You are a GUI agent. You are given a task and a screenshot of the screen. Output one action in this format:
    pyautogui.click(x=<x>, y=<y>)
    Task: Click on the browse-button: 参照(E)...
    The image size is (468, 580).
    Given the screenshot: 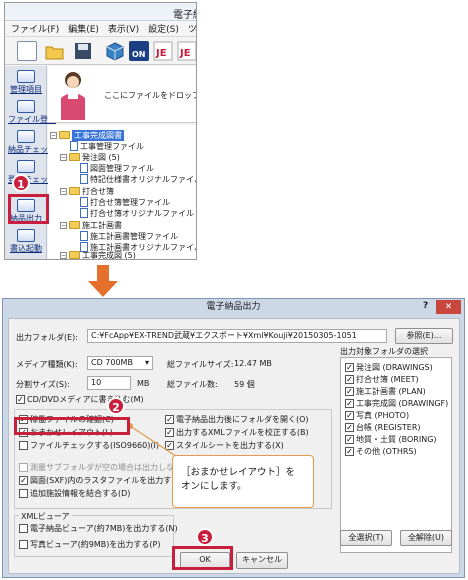 What is the action you would take?
    pyautogui.click(x=424, y=336)
    